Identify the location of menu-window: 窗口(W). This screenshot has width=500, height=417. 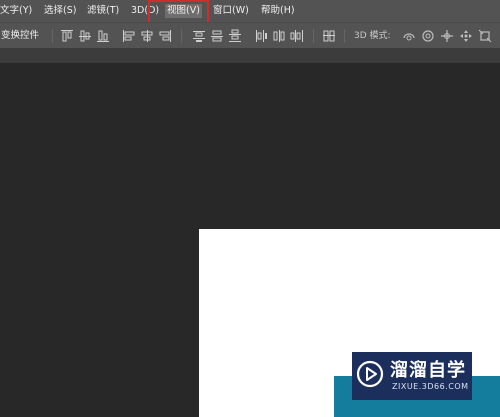
(231, 11).